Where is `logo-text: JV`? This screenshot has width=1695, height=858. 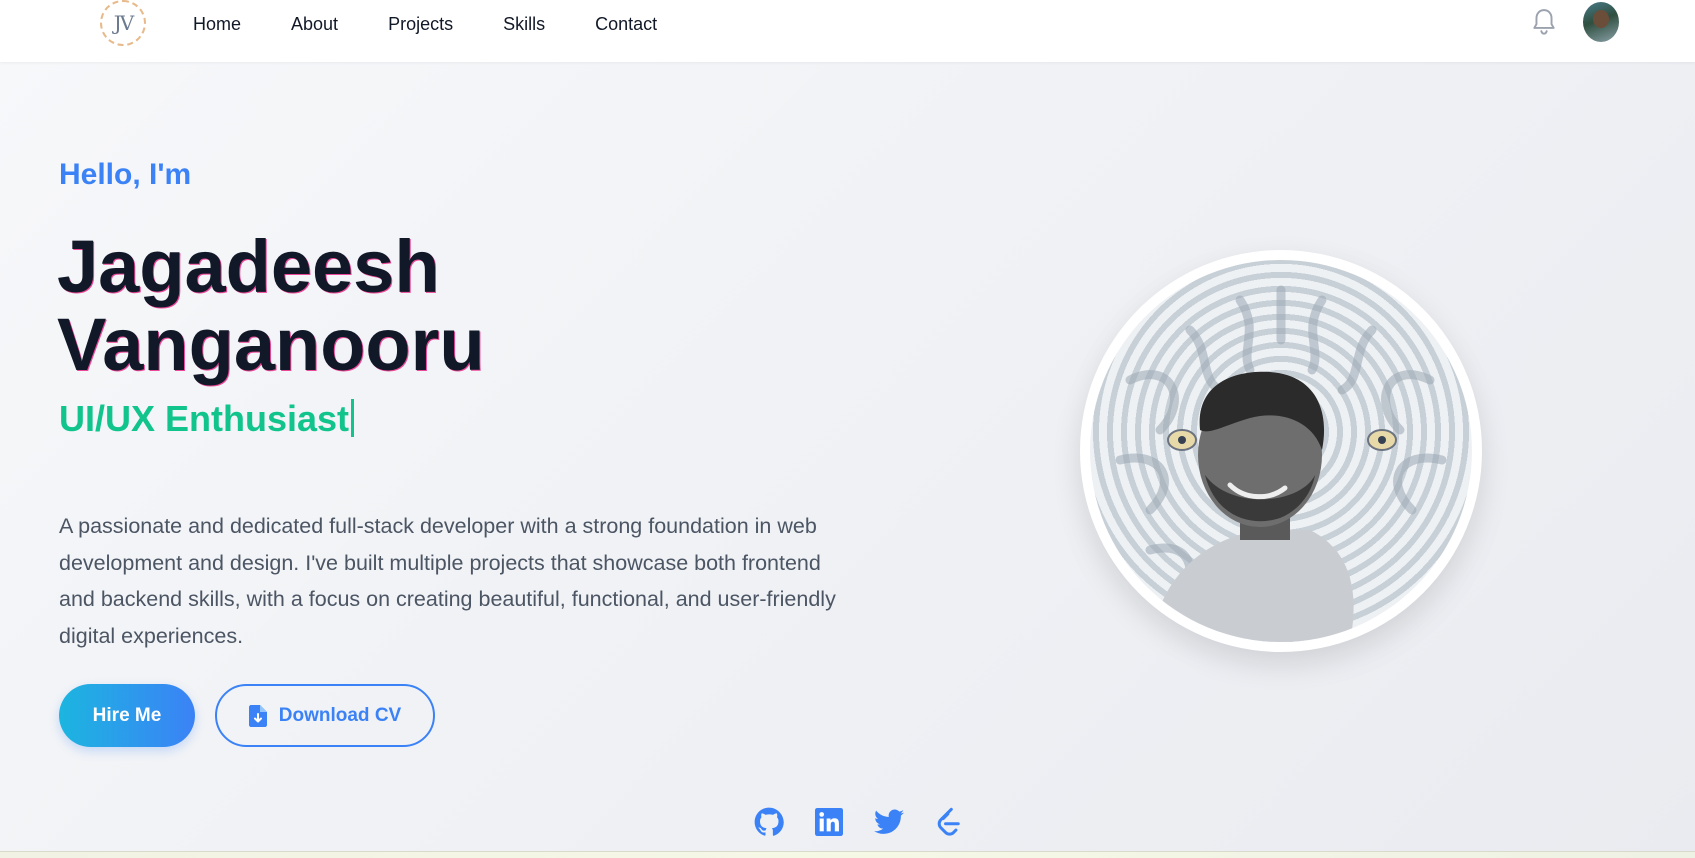 logo-text: JV is located at coordinates (124, 23).